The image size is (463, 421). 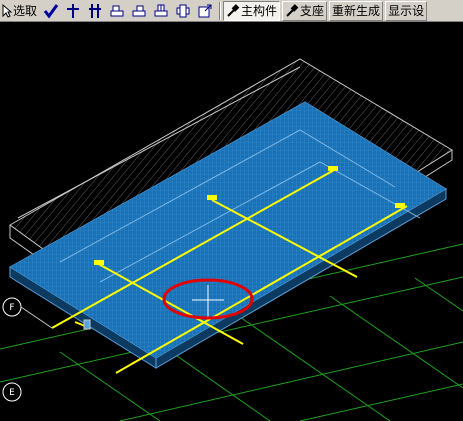 I want to click on main-member-button: 主构件, so click(x=252, y=10).